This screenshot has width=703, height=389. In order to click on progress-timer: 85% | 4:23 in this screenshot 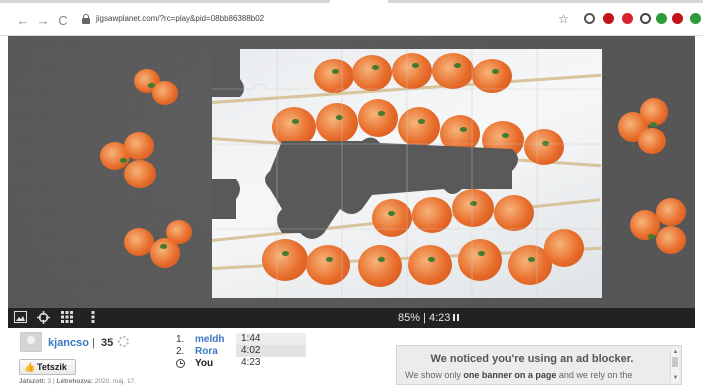, I will do `click(429, 318)`.